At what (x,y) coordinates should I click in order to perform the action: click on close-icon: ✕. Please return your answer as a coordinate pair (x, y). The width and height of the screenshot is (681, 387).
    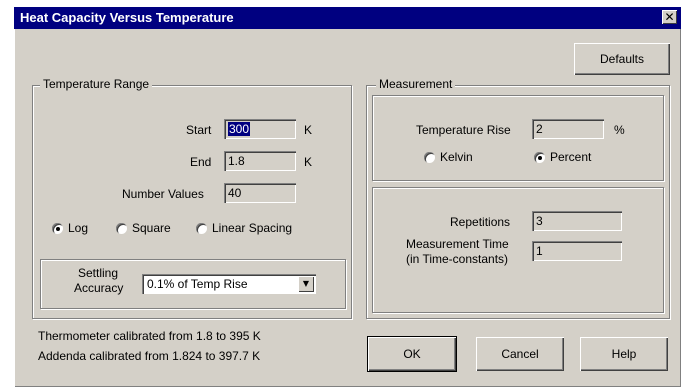
    Looking at the image, I should click on (669, 17).